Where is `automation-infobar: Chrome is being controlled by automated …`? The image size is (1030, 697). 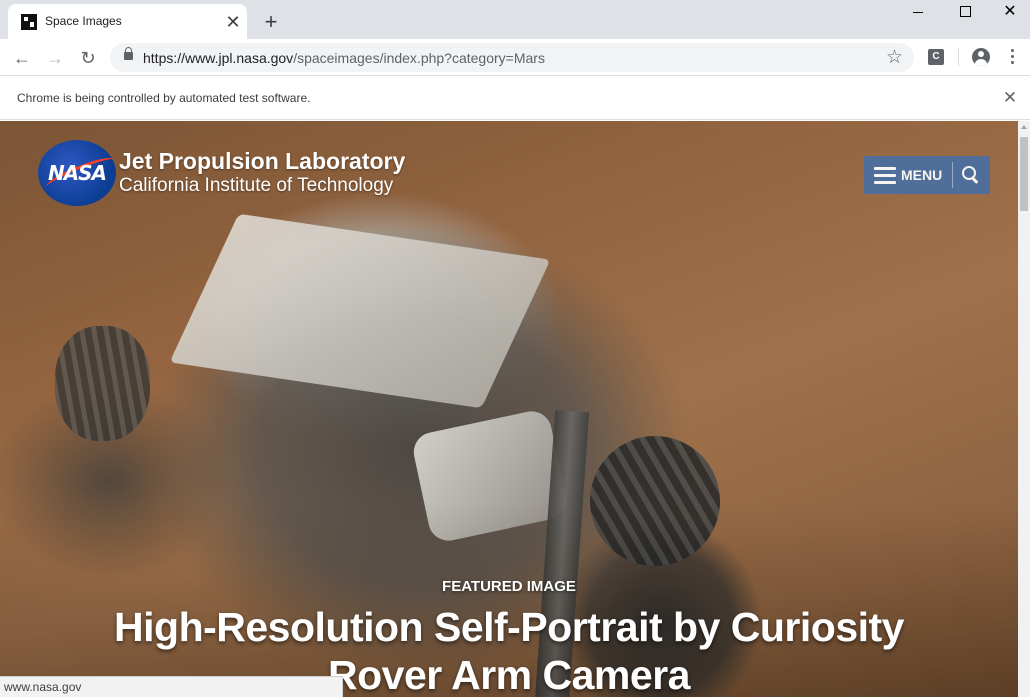 automation-infobar: Chrome is being controlled by automated … is located at coordinates (515, 98).